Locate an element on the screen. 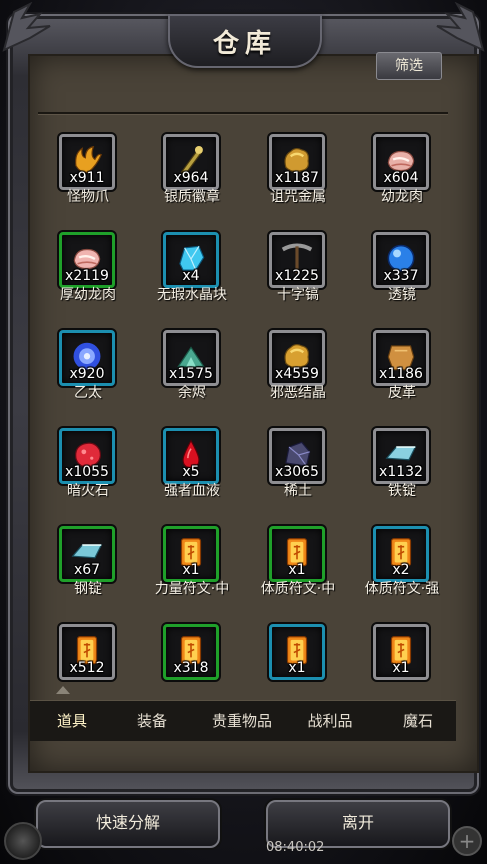 This screenshot has height=864, width=487. item-slot: x318 is located at coordinates (191, 652).